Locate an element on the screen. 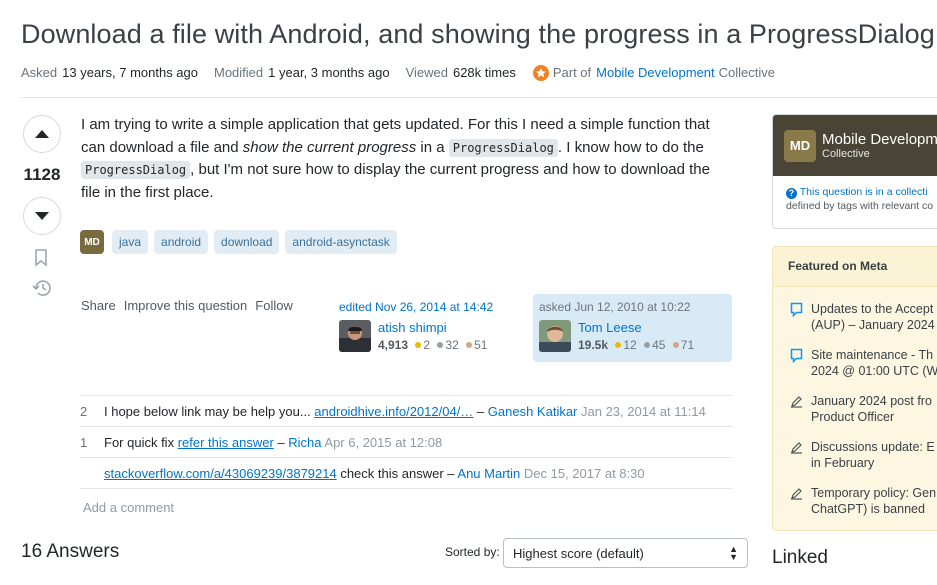 This screenshot has height=585, width=937. meta-item-line: in February is located at coordinates (843, 463).